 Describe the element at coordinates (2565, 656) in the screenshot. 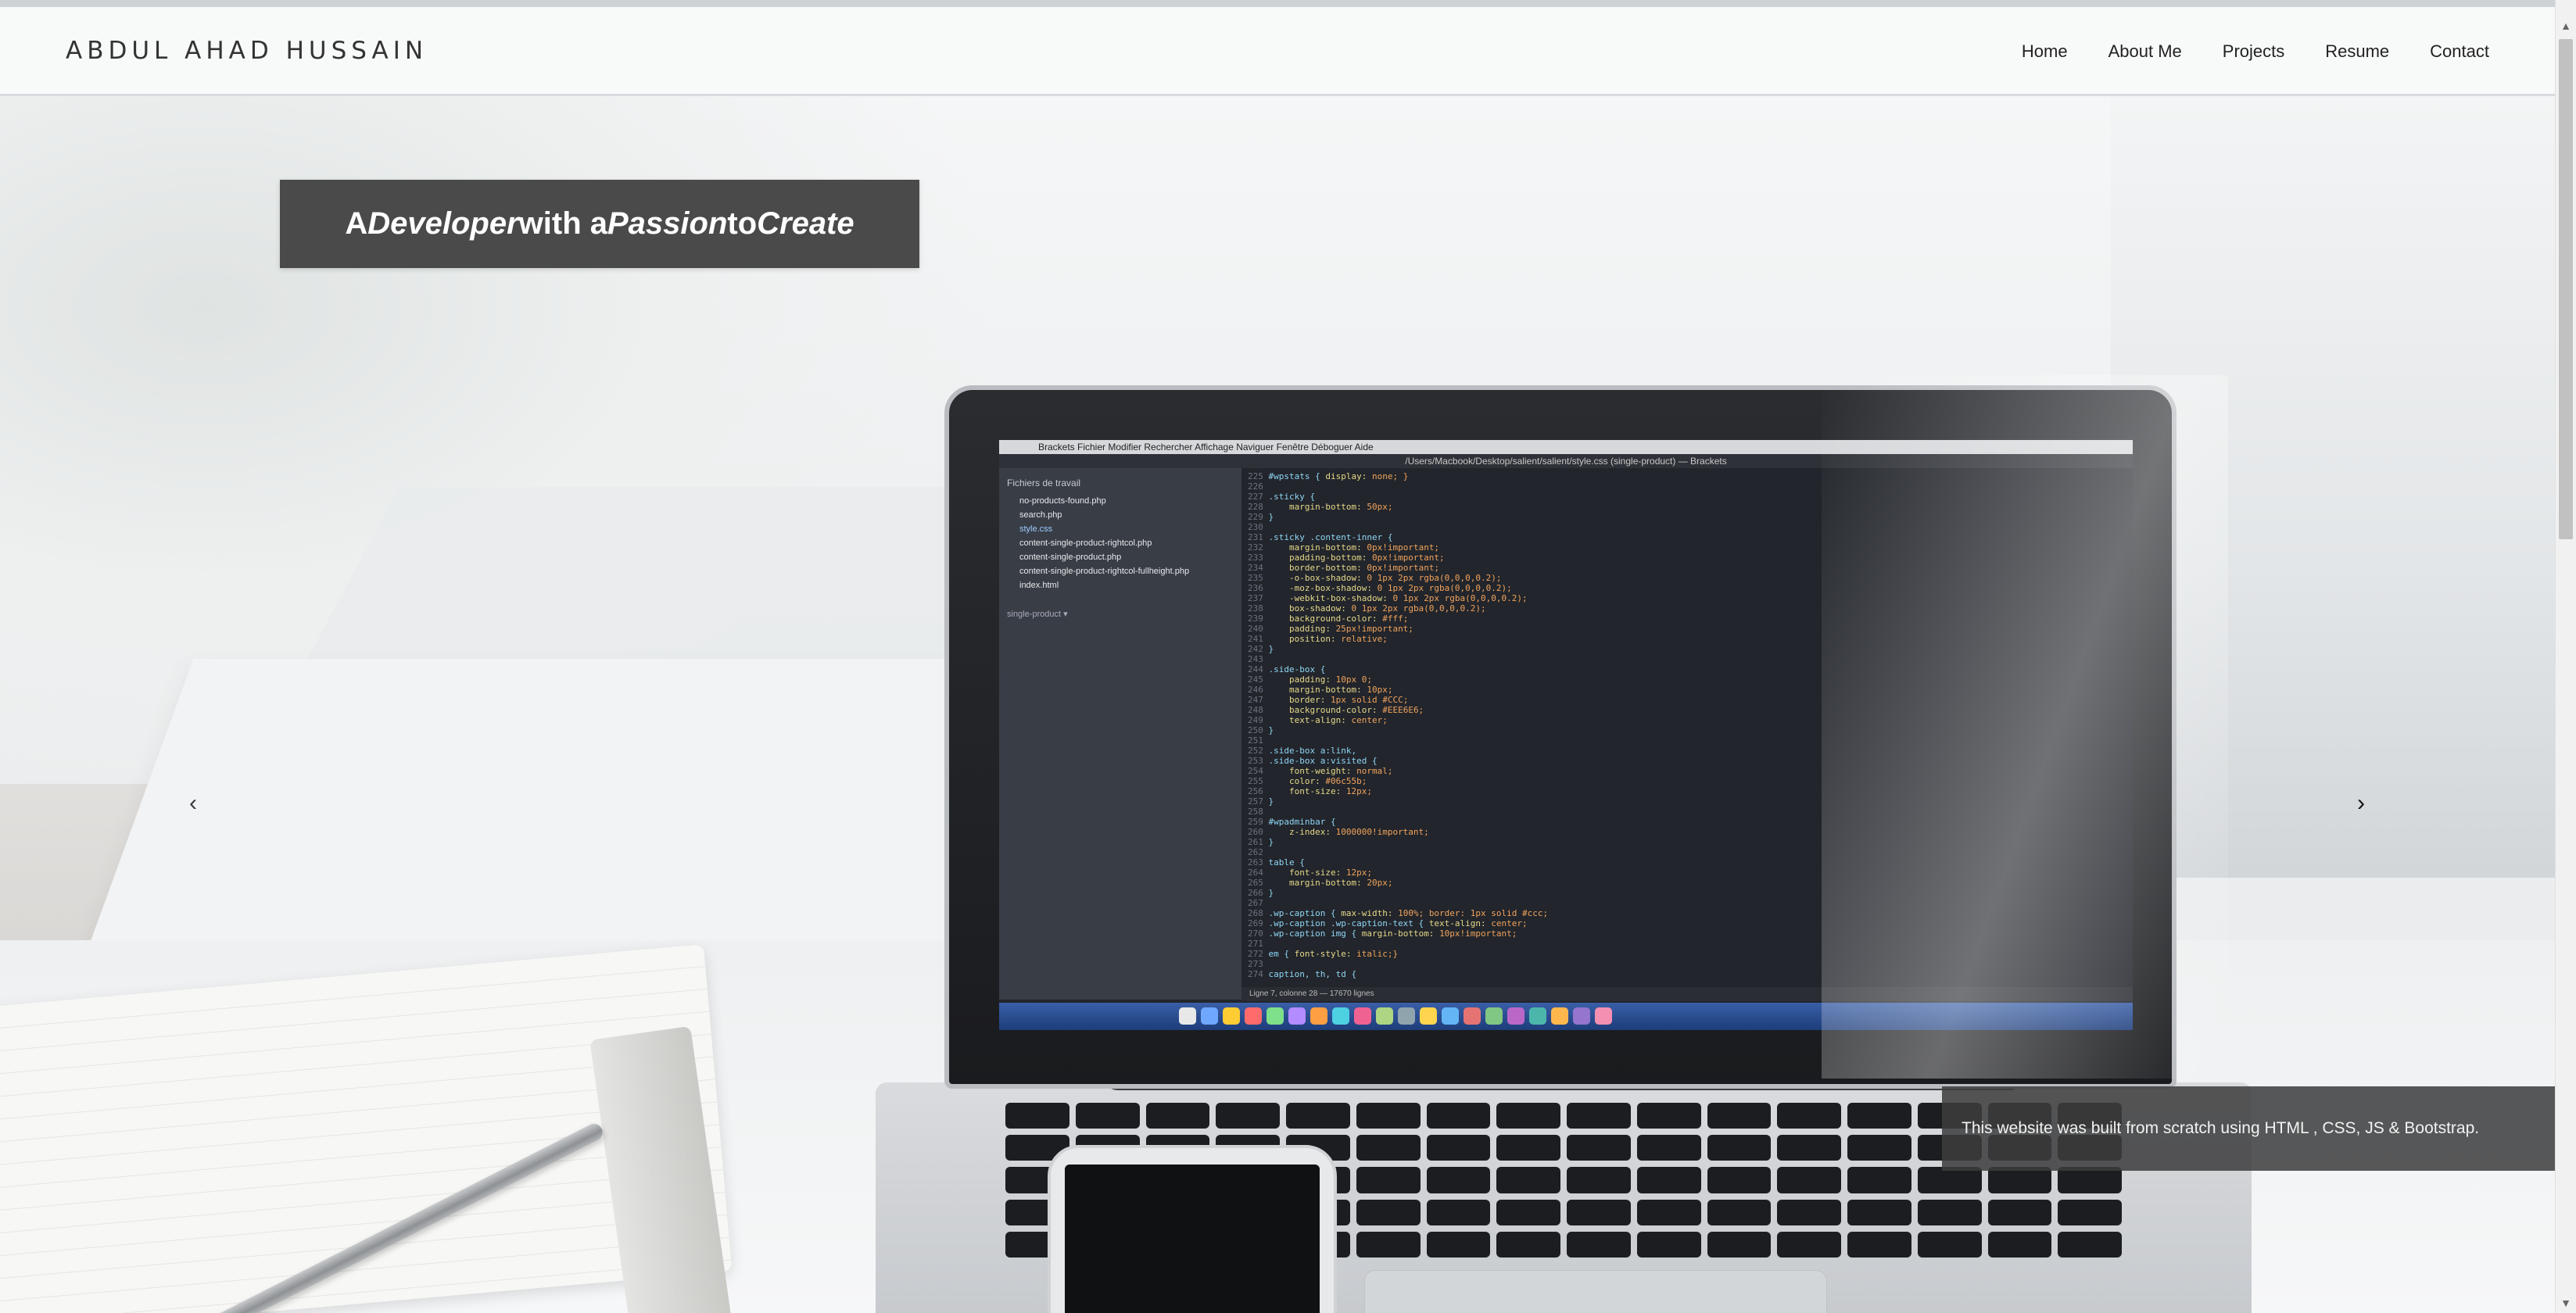

I see `page-scrollbar: ▲ ▼` at that location.